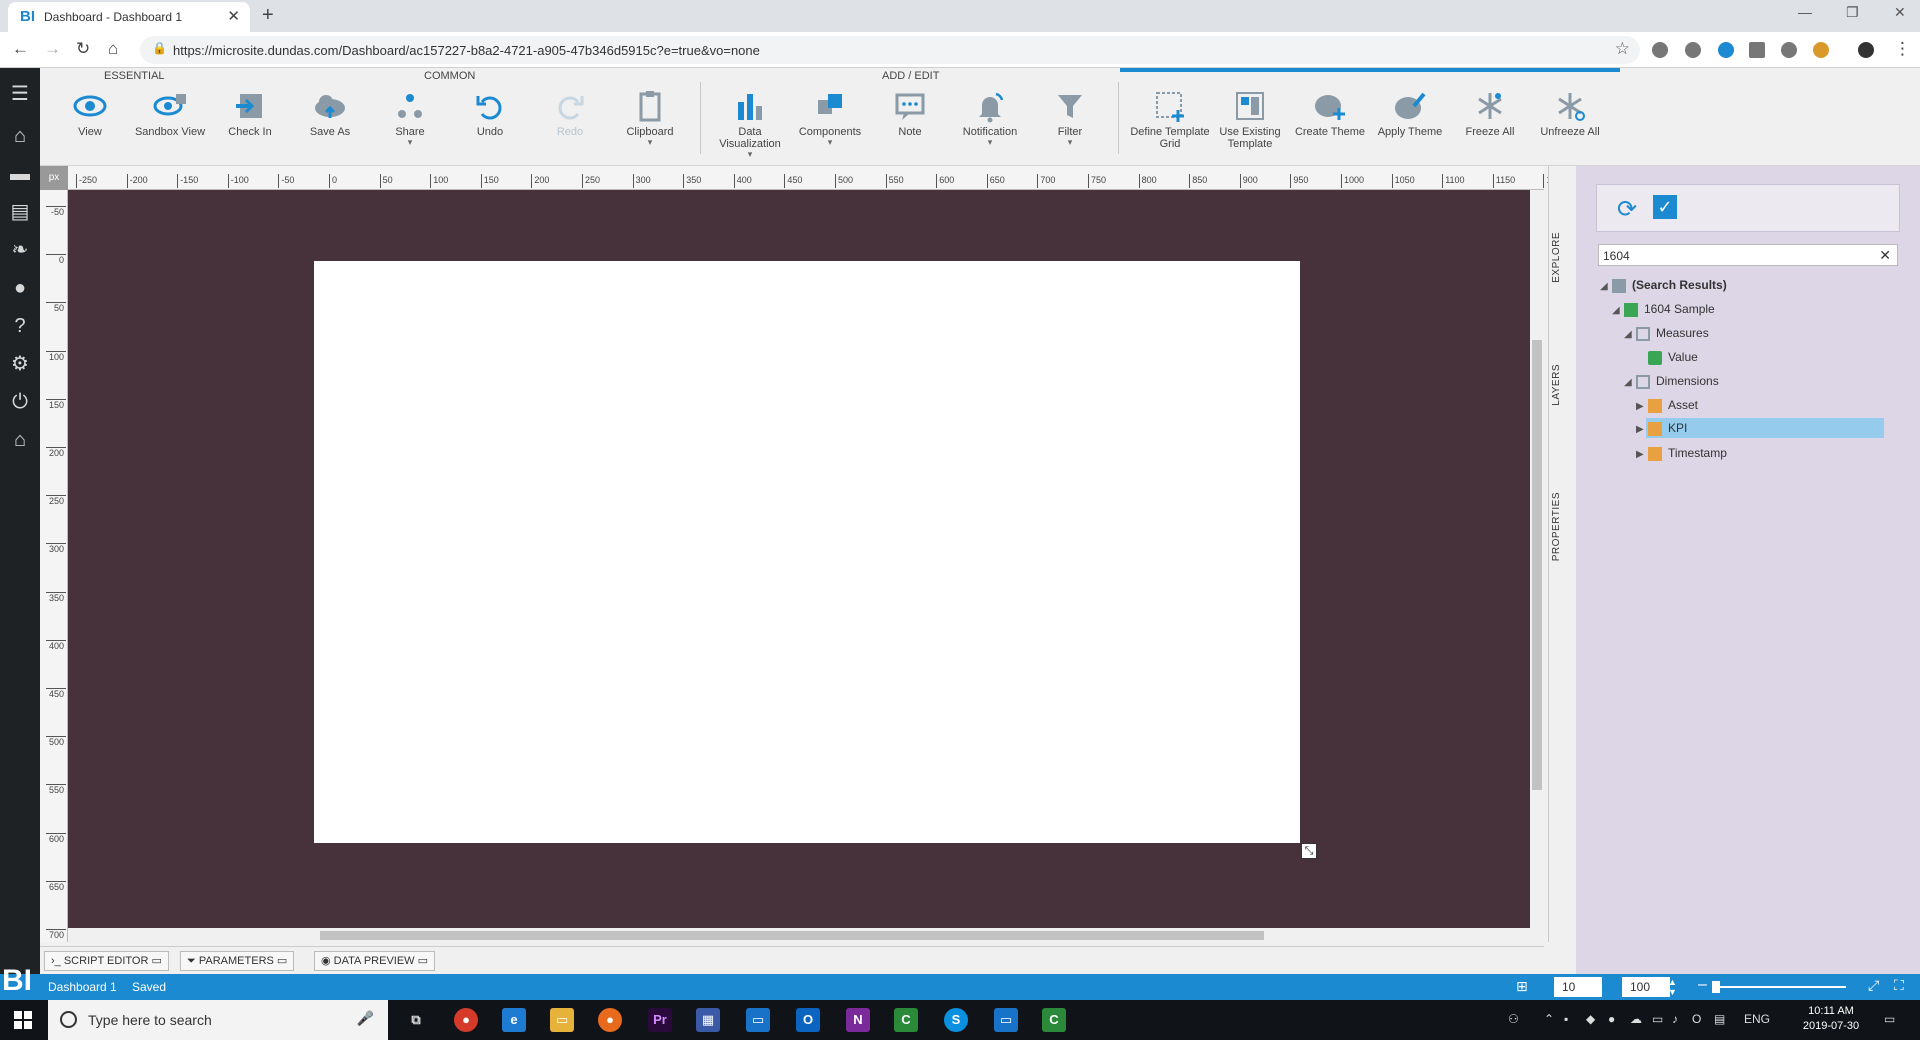 The height and width of the screenshot is (1040, 1920). What do you see at coordinates (1748, 255) in the screenshot?
I see `explore-search-input: 1604 ✕` at bounding box center [1748, 255].